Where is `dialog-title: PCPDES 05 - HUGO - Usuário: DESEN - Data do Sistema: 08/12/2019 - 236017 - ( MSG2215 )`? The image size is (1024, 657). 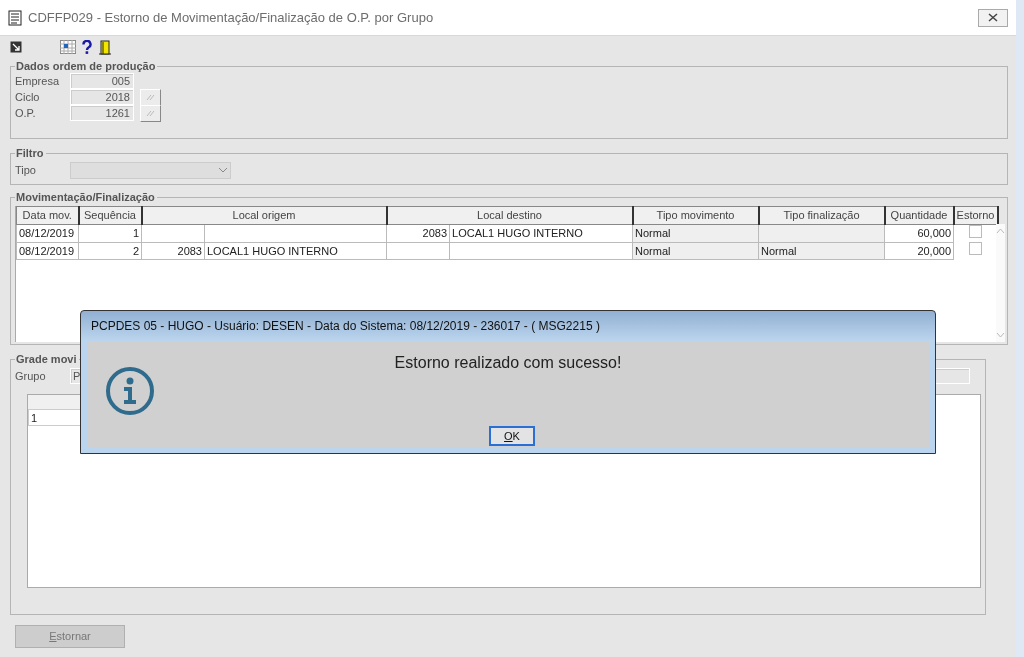
dialog-title: PCPDES 05 - HUGO - Usuário: DESEN - Data do Sistema: 08/12/2019 - 236017 - ( MSG2215 ) is located at coordinates (345, 326).